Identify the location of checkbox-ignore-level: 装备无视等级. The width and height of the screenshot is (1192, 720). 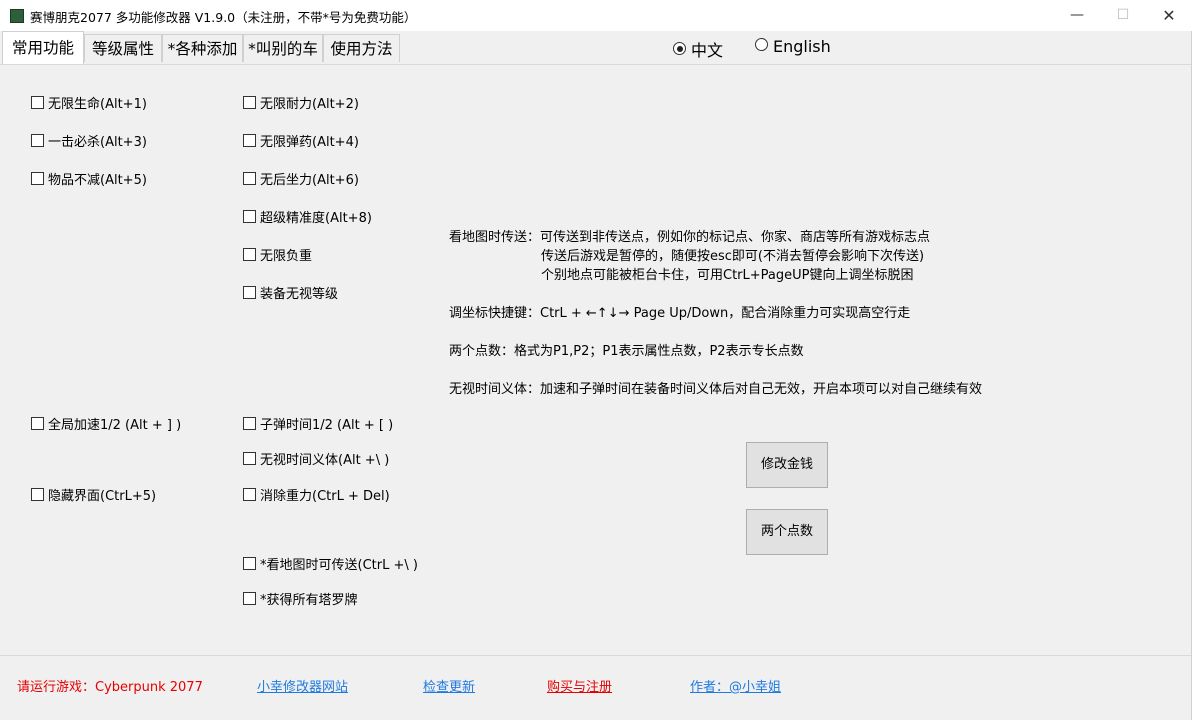
(290, 292).